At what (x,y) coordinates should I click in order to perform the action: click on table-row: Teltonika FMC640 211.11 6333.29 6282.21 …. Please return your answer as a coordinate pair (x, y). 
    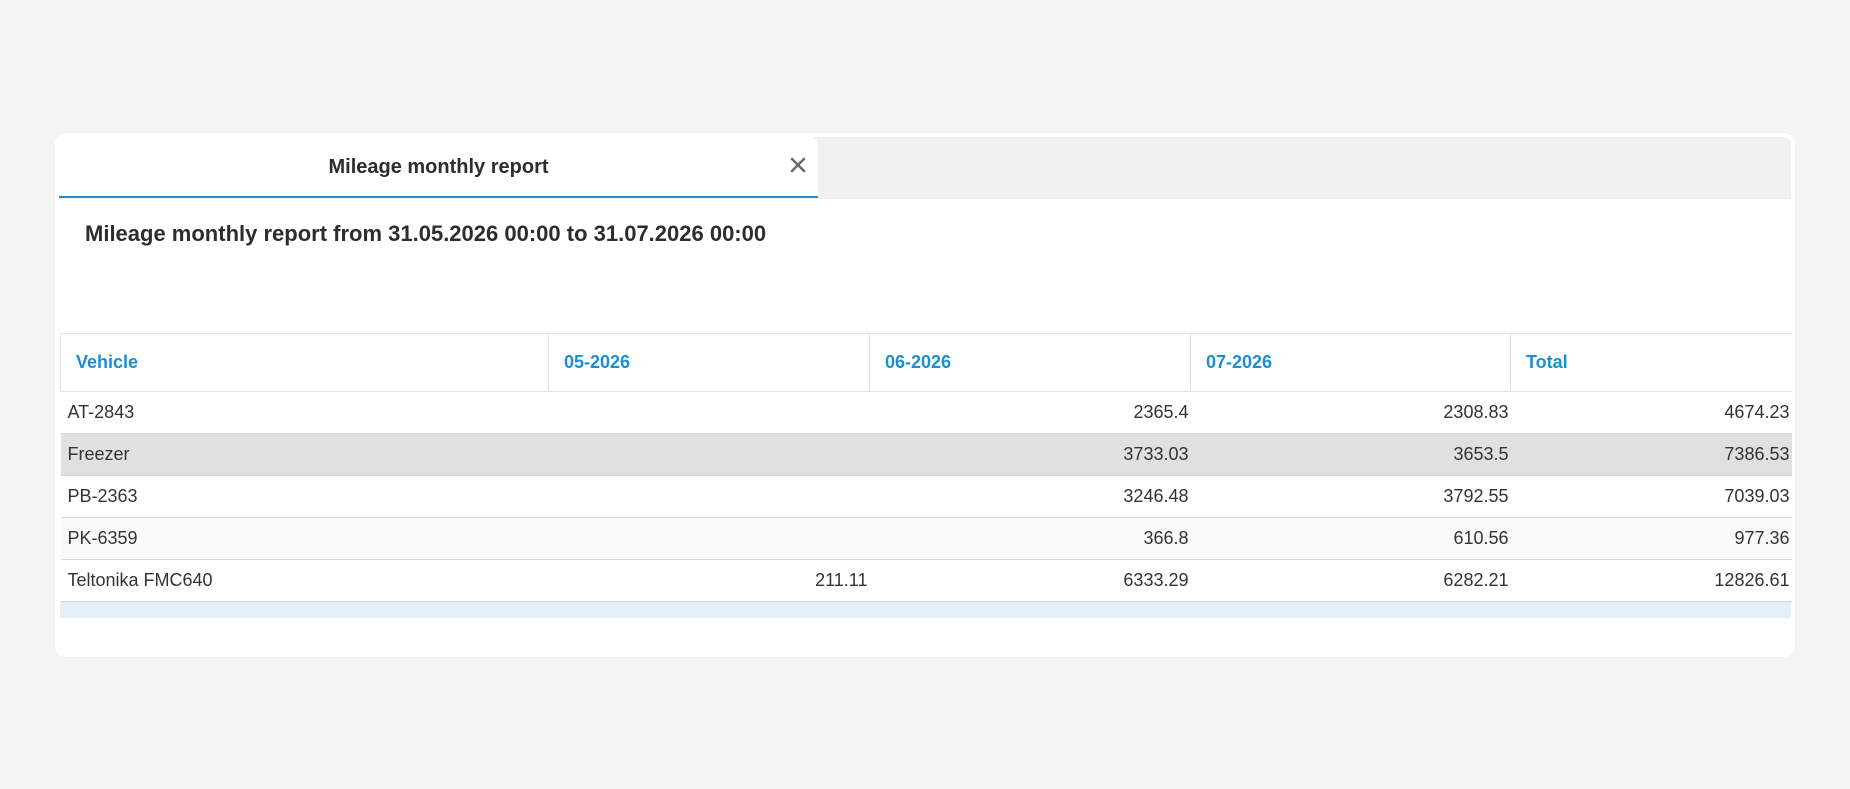
    Looking at the image, I should click on (926, 580).